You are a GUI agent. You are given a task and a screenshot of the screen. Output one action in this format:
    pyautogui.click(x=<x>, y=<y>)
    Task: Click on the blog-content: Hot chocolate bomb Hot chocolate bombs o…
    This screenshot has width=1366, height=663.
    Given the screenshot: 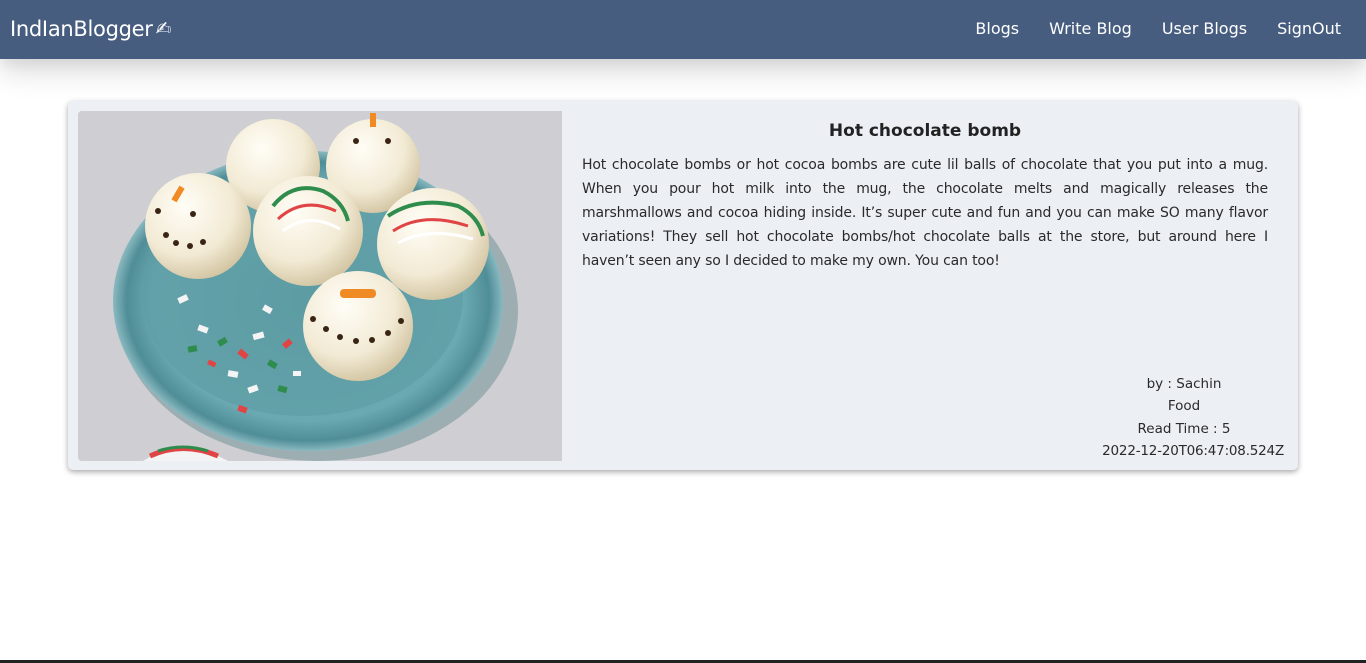 What is the action you would take?
    pyautogui.click(x=925, y=195)
    